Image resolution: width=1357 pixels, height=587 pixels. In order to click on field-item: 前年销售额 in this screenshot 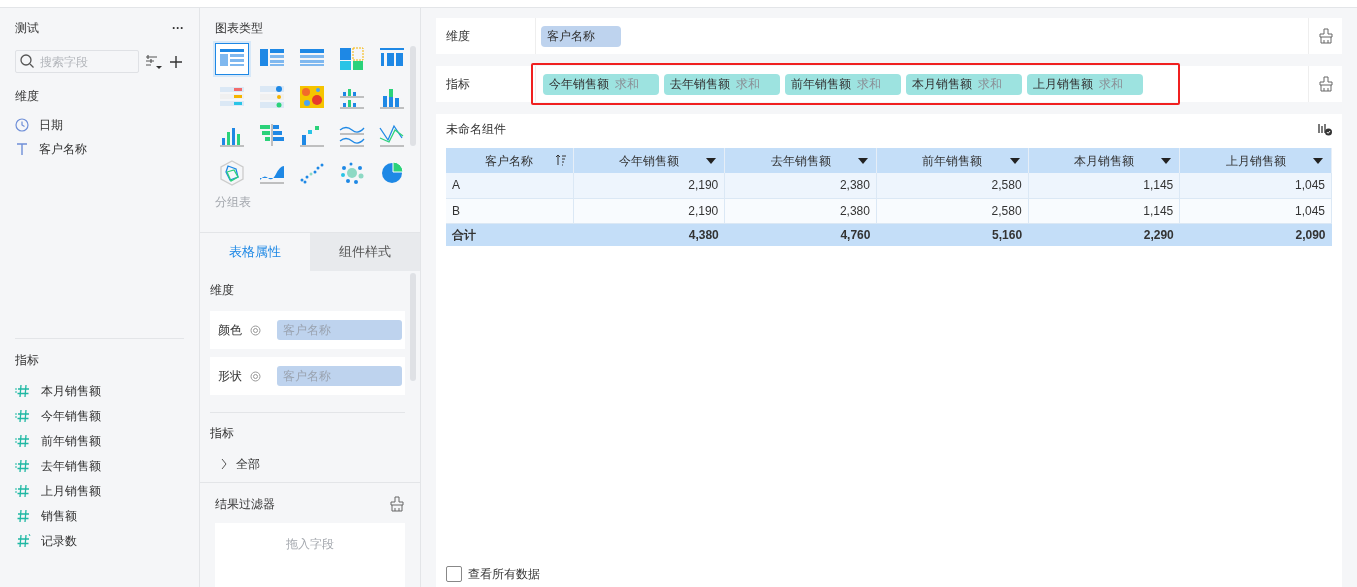, I will do `click(71, 441)`.